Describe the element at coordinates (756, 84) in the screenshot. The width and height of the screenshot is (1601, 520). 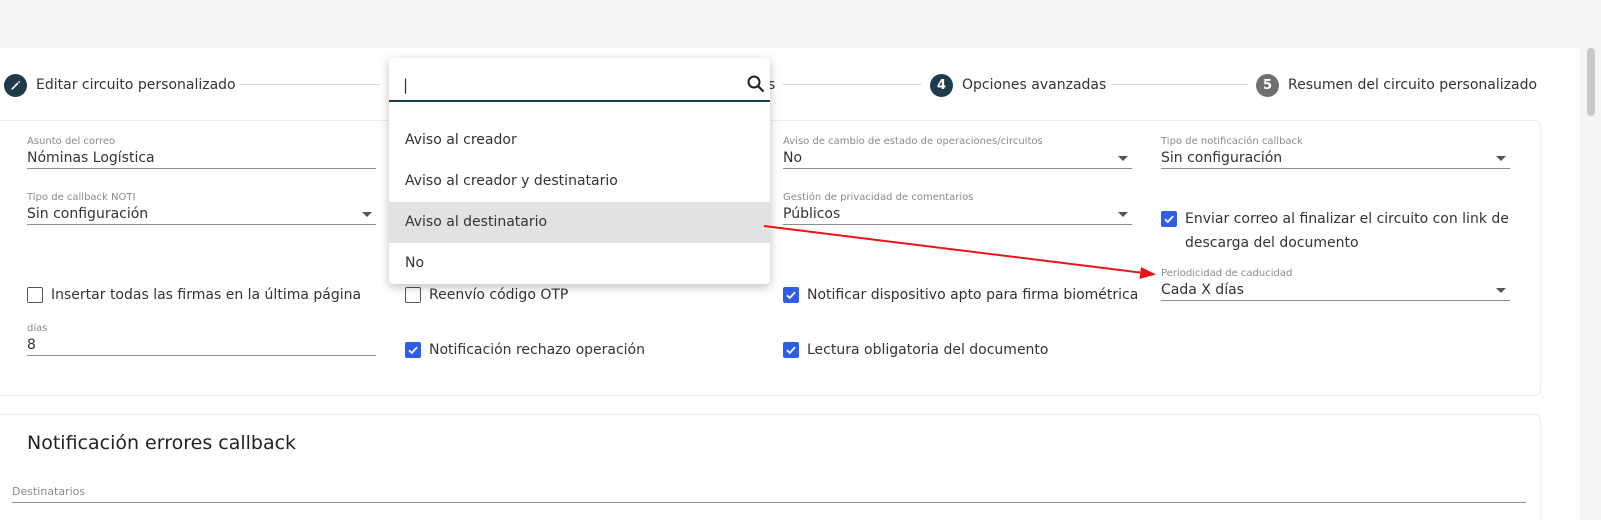
I see `search-icon` at that location.